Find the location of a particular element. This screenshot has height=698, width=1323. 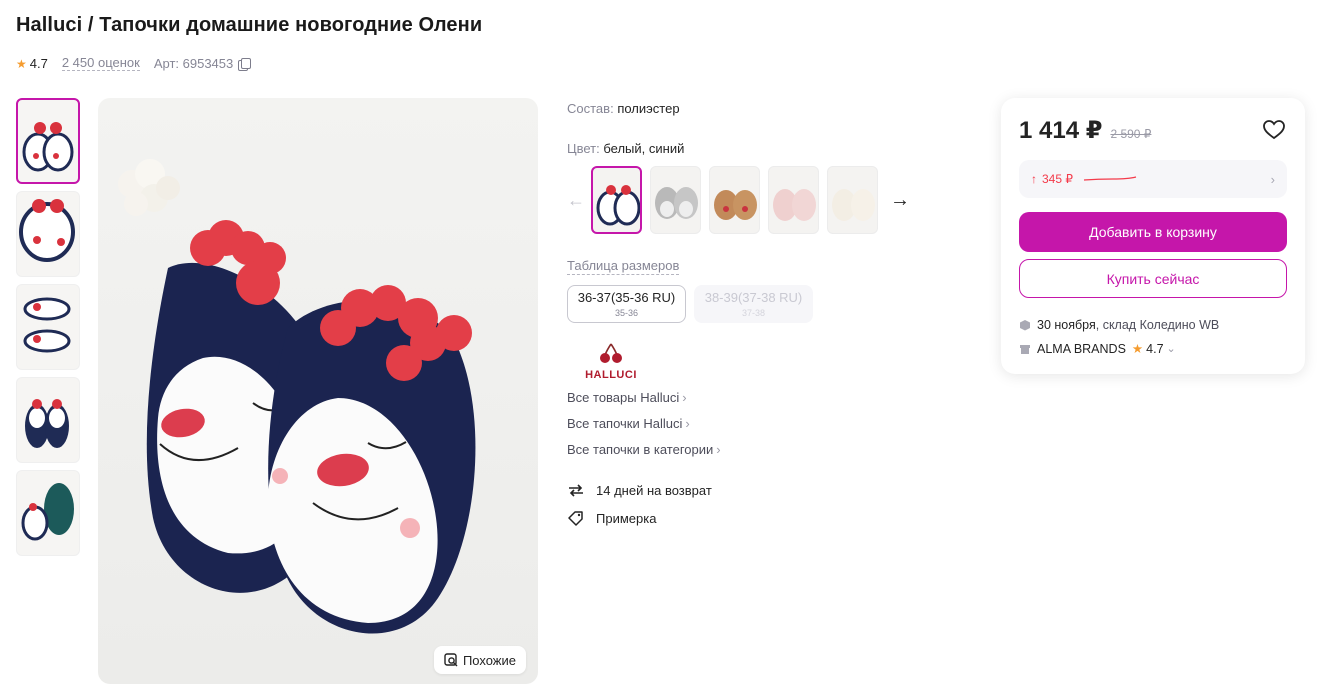

brand-logo: HALLUCI is located at coordinates (611, 361).